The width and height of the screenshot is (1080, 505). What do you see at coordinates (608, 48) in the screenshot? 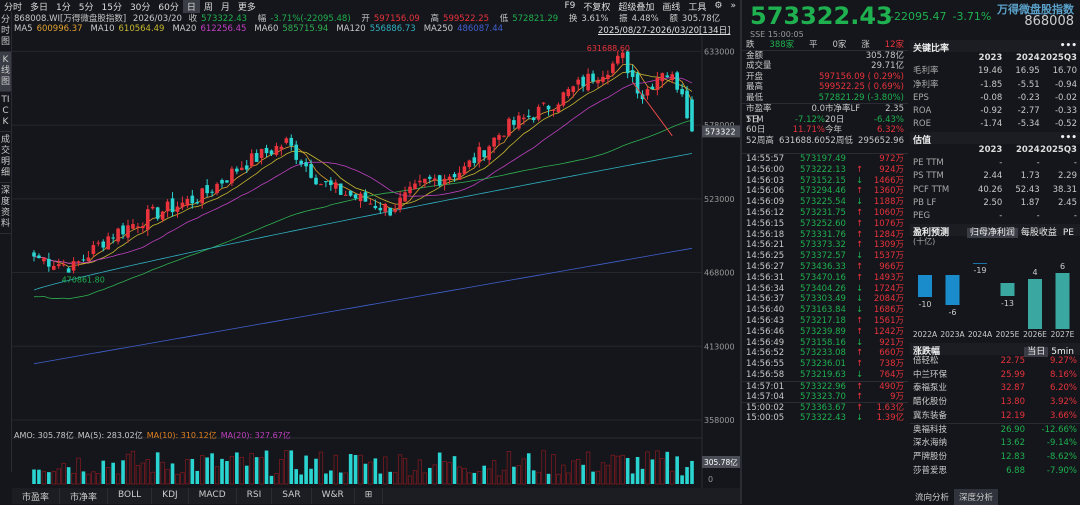
I see `max-label: 631688.60` at bounding box center [608, 48].